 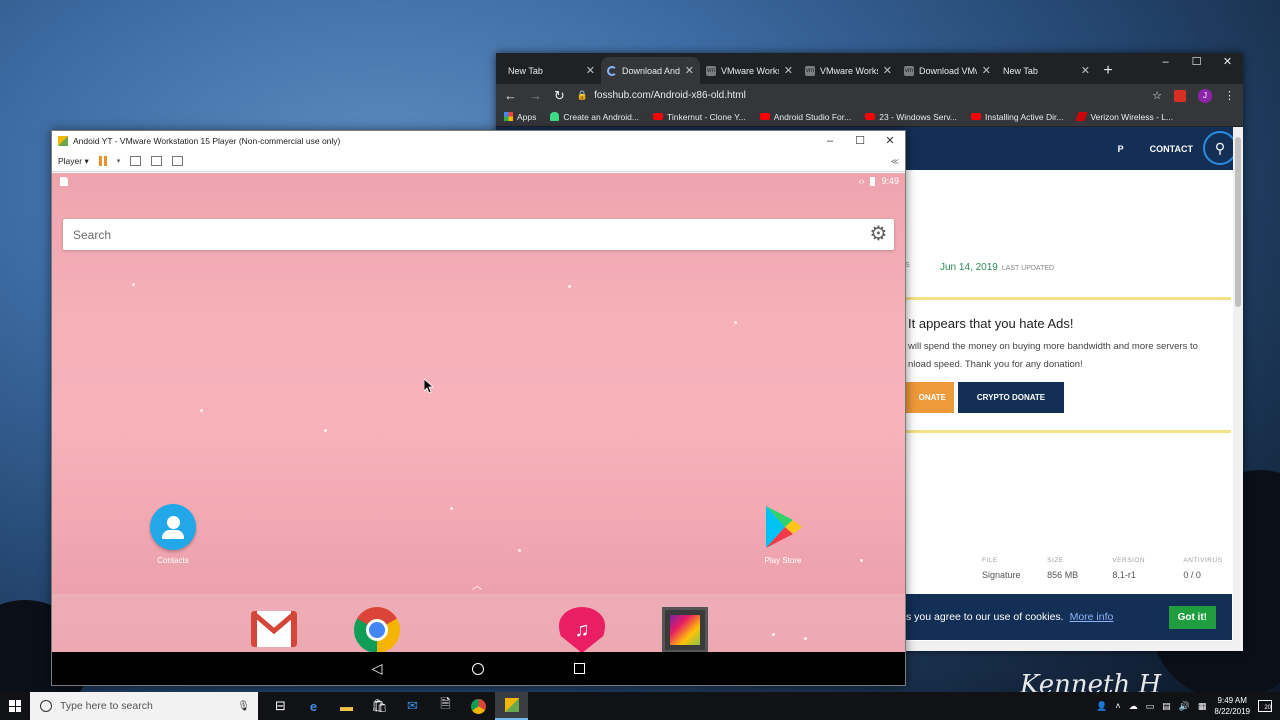 What do you see at coordinates (313, 706) in the screenshot?
I see `edge-icon: e` at bounding box center [313, 706].